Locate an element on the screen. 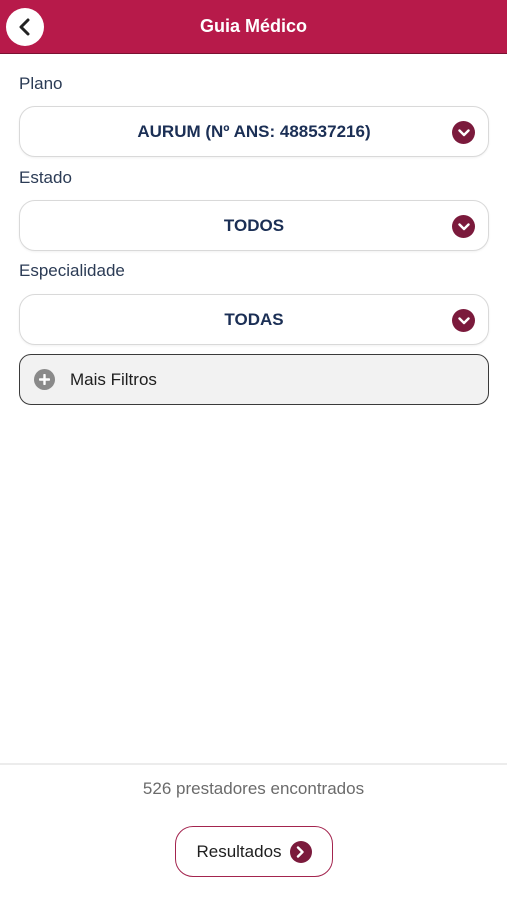  especialidade-value: TODAS is located at coordinates (254, 319).